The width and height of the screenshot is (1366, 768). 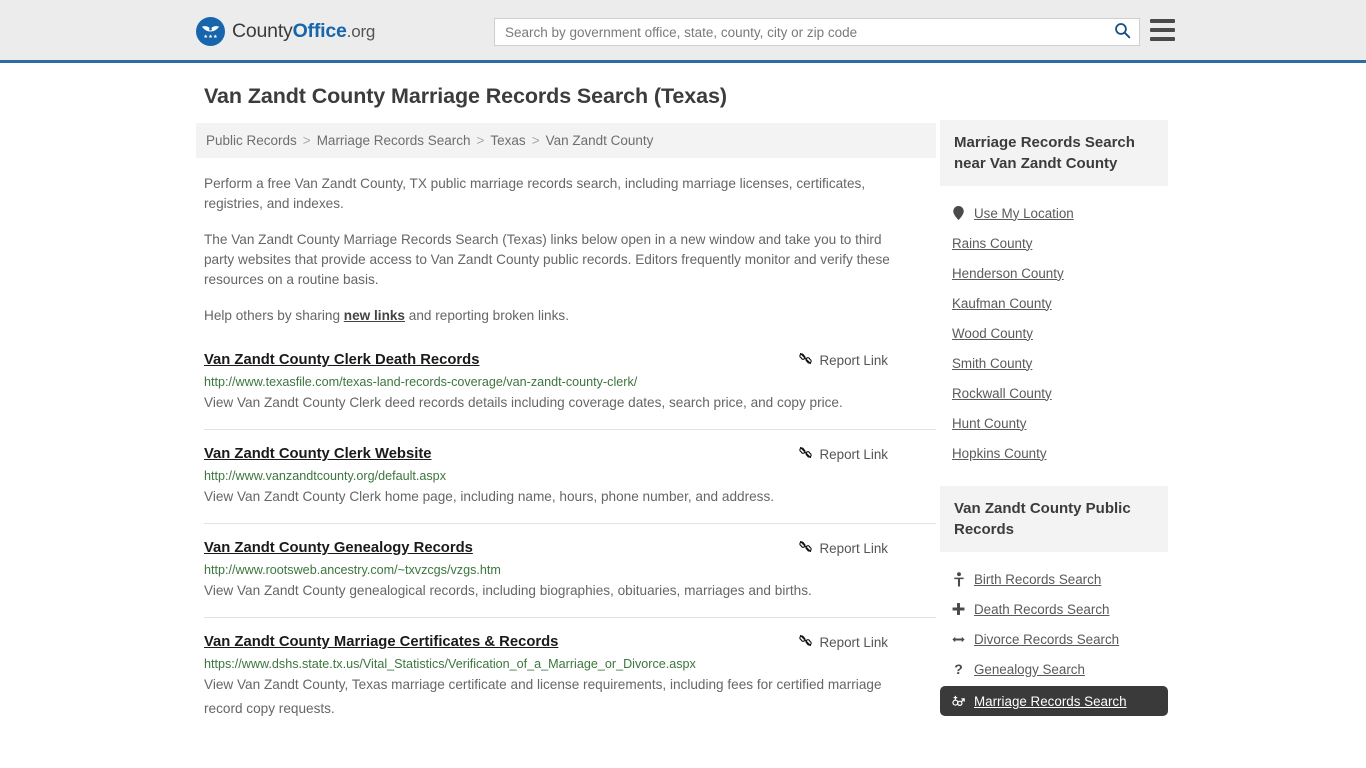 What do you see at coordinates (958, 213) in the screenshot?
I see `map-pin-icon` at bounding box center [958, 213].